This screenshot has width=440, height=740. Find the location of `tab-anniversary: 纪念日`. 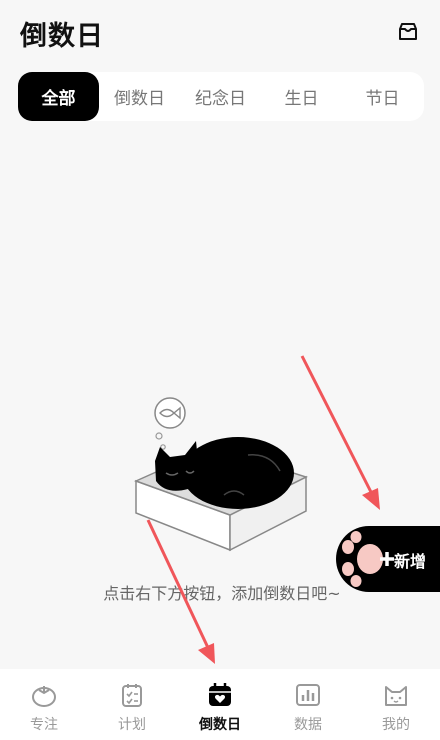

tab-anniversary: 纪念日 is located at coordinates (220, 96).